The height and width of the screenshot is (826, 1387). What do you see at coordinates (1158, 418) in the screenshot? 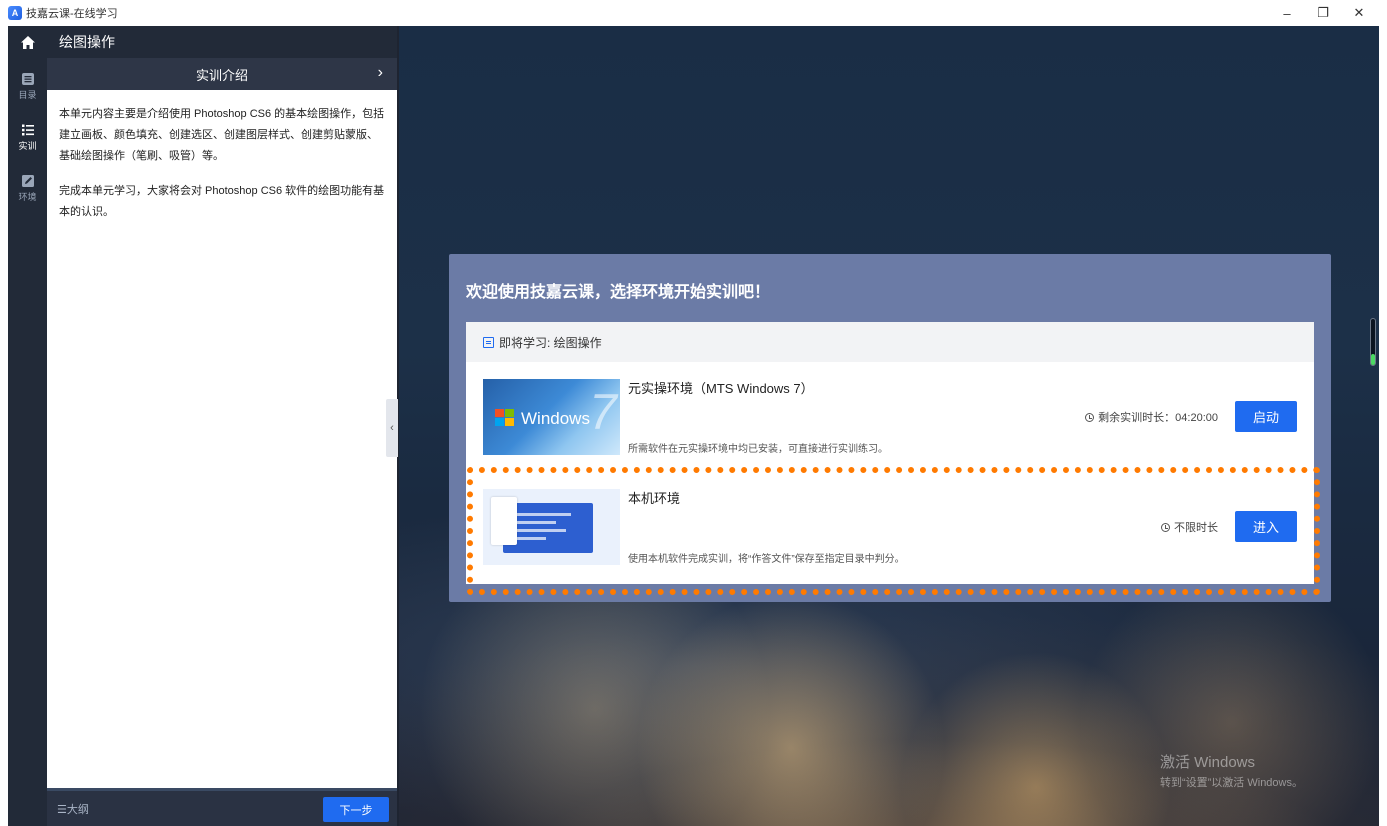
I see `env-time-label: 剩余实训时长：04:20:00` at bounding box center [1158, 418].